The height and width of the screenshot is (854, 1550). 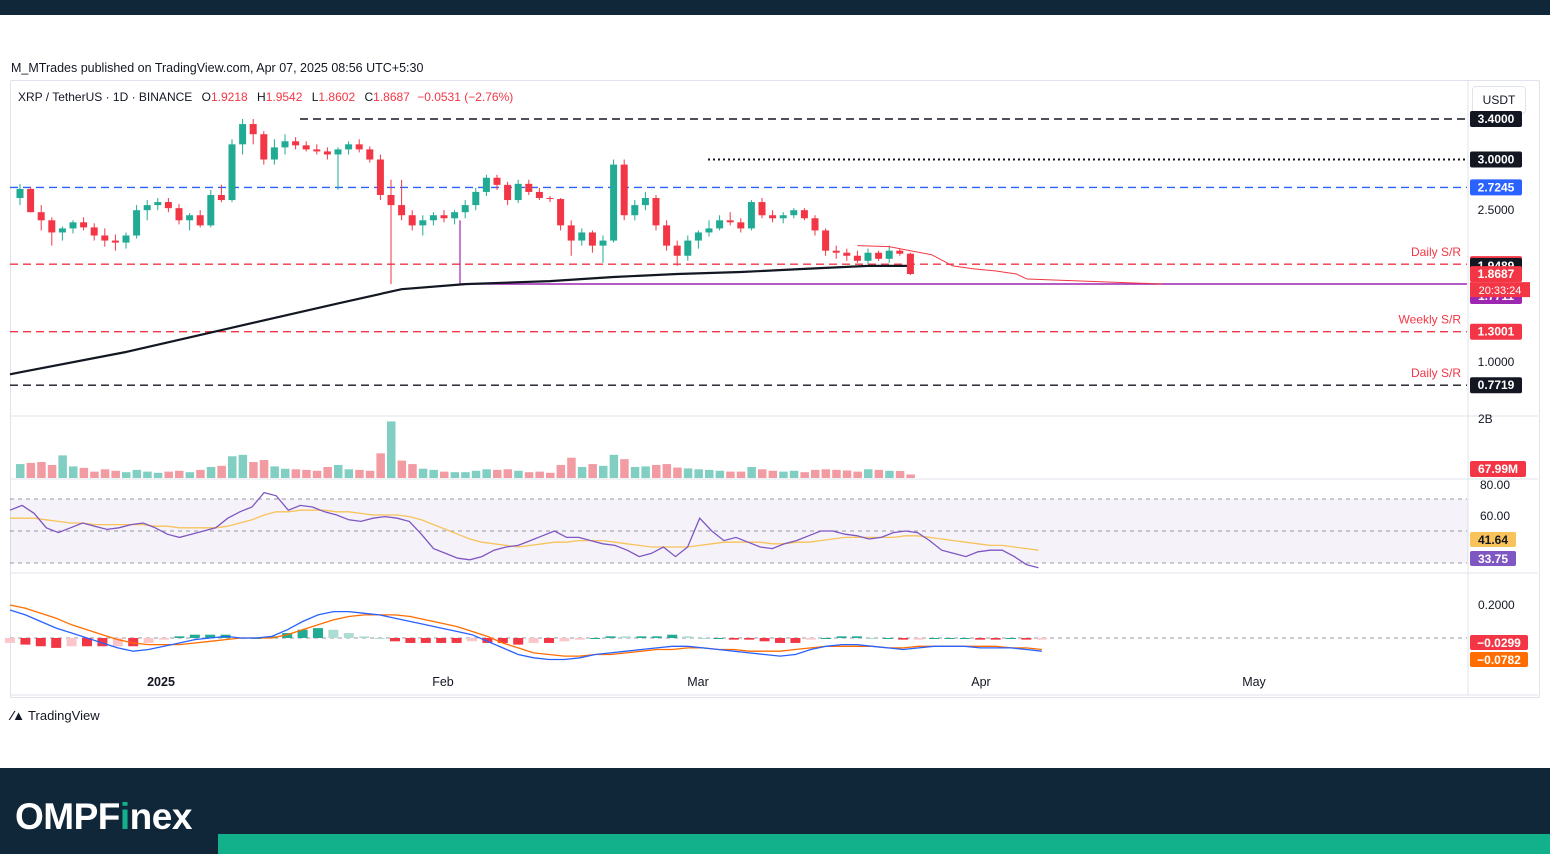 I want to click on time-axis-label: Mar, so click(x=698, y=682).